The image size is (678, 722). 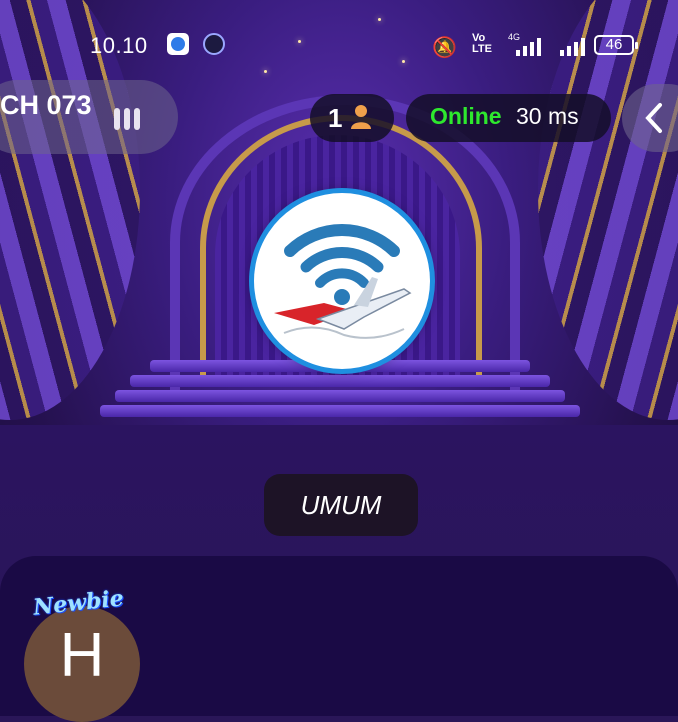 I want to click on user-count: 1, so click(x=335, y=118).